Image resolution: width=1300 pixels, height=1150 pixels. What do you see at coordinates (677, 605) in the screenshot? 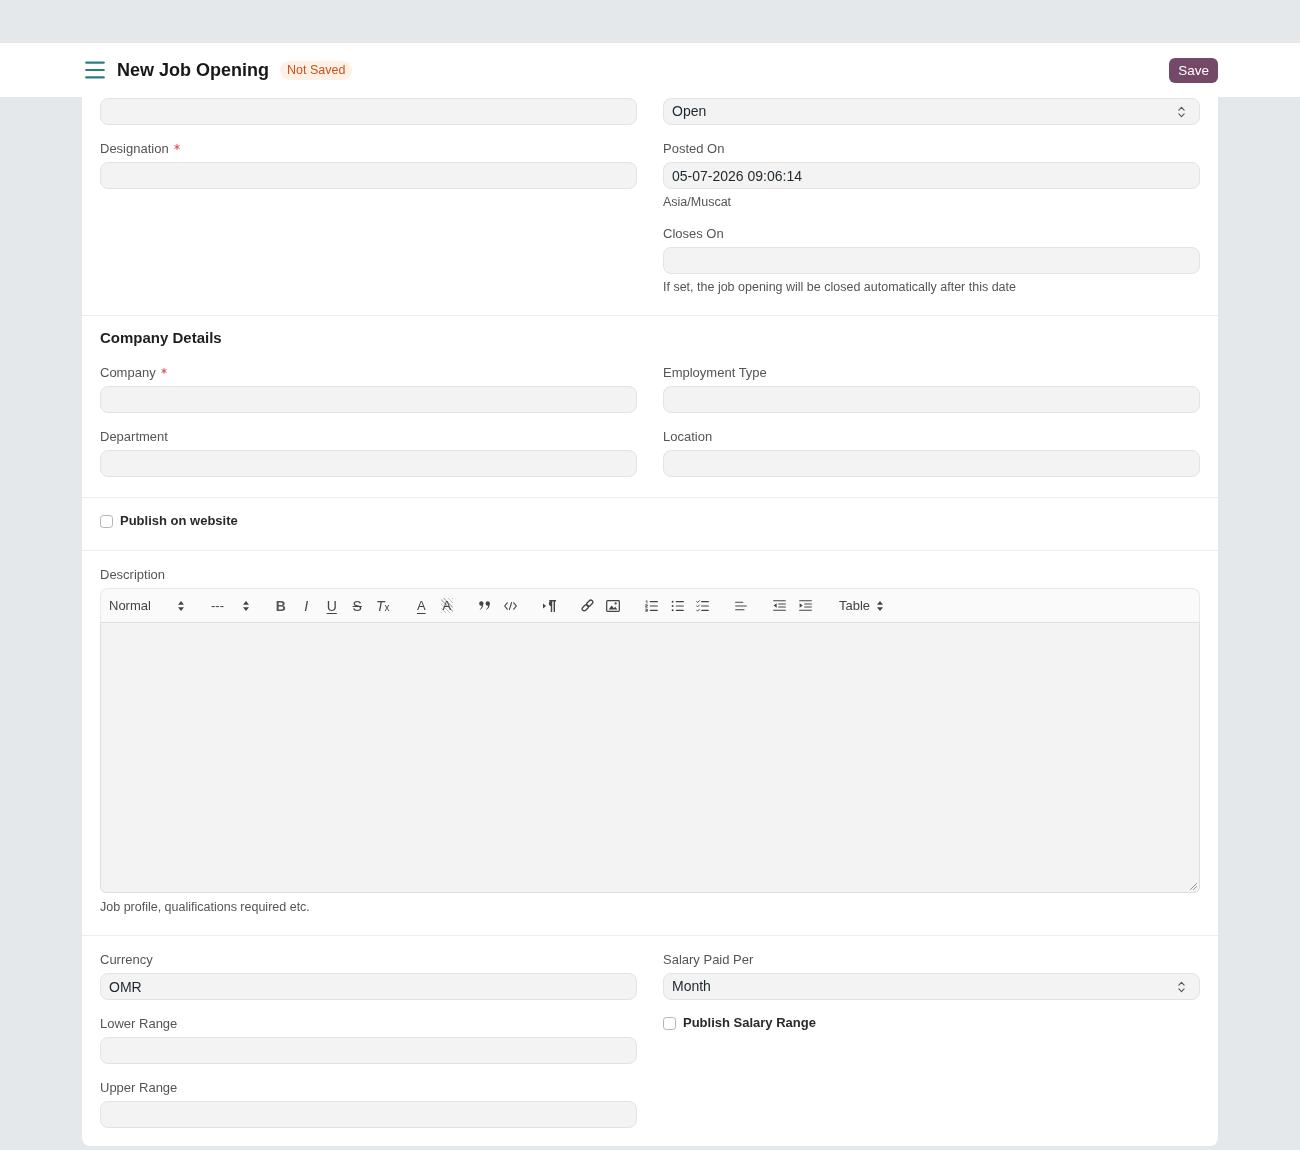
I see `bullet-list-icon` at bounding box center [677, 605].